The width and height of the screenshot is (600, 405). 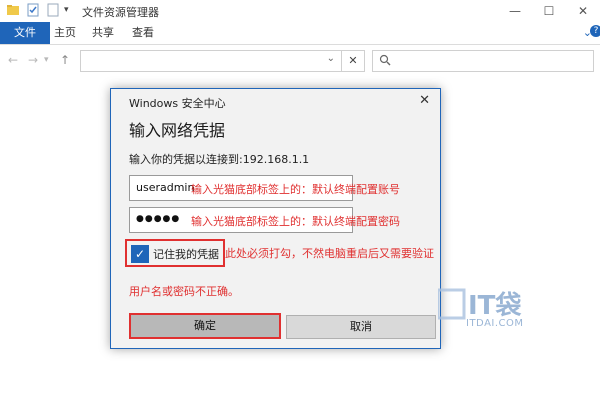 What do you see at coordinates (158, 219) in the screenshot?
I see `password-mask: ●●●●●` at bounding box center [158, 219].